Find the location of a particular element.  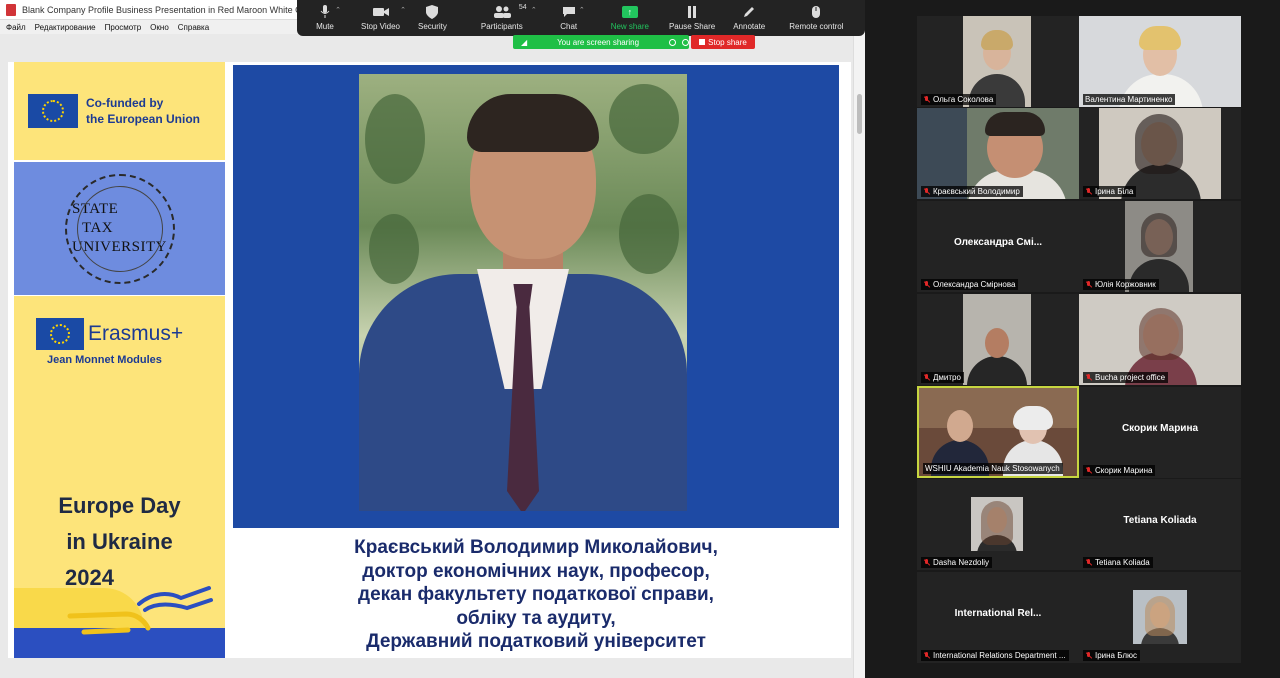

participant-tile: Юлія Коржовник is located at coordinates (1160, 246).